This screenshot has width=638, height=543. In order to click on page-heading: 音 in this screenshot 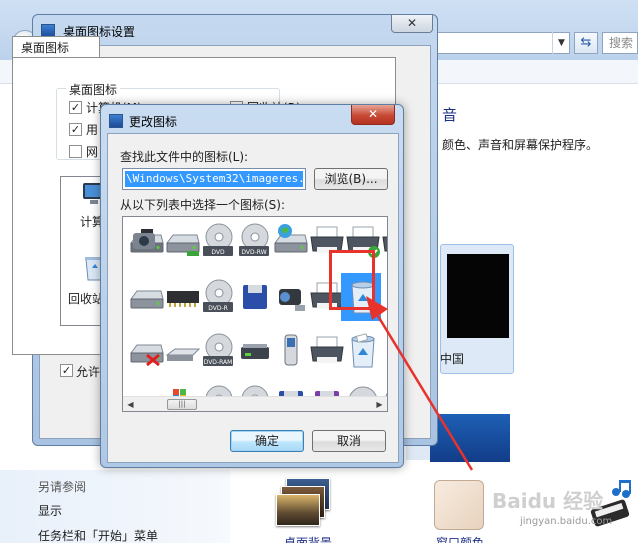, I will do `click(450, 115)`.